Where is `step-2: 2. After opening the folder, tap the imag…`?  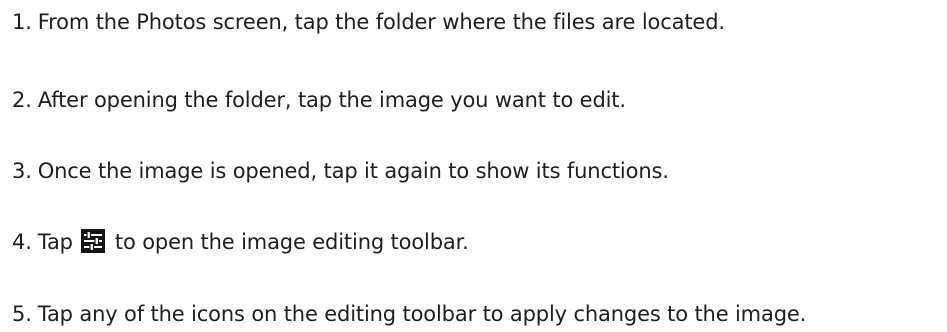
step-2: 2. After opening the folder, tap the imag… is located at coordinates (319, 100).